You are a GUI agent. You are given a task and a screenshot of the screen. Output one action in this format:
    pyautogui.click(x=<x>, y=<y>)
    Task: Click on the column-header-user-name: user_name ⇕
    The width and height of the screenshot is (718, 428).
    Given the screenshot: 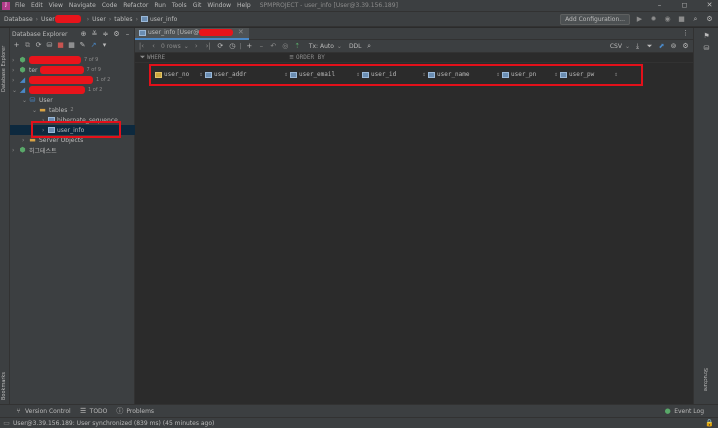 What is the action you would take?
    pyautogui.click(x=465, y=74)
    